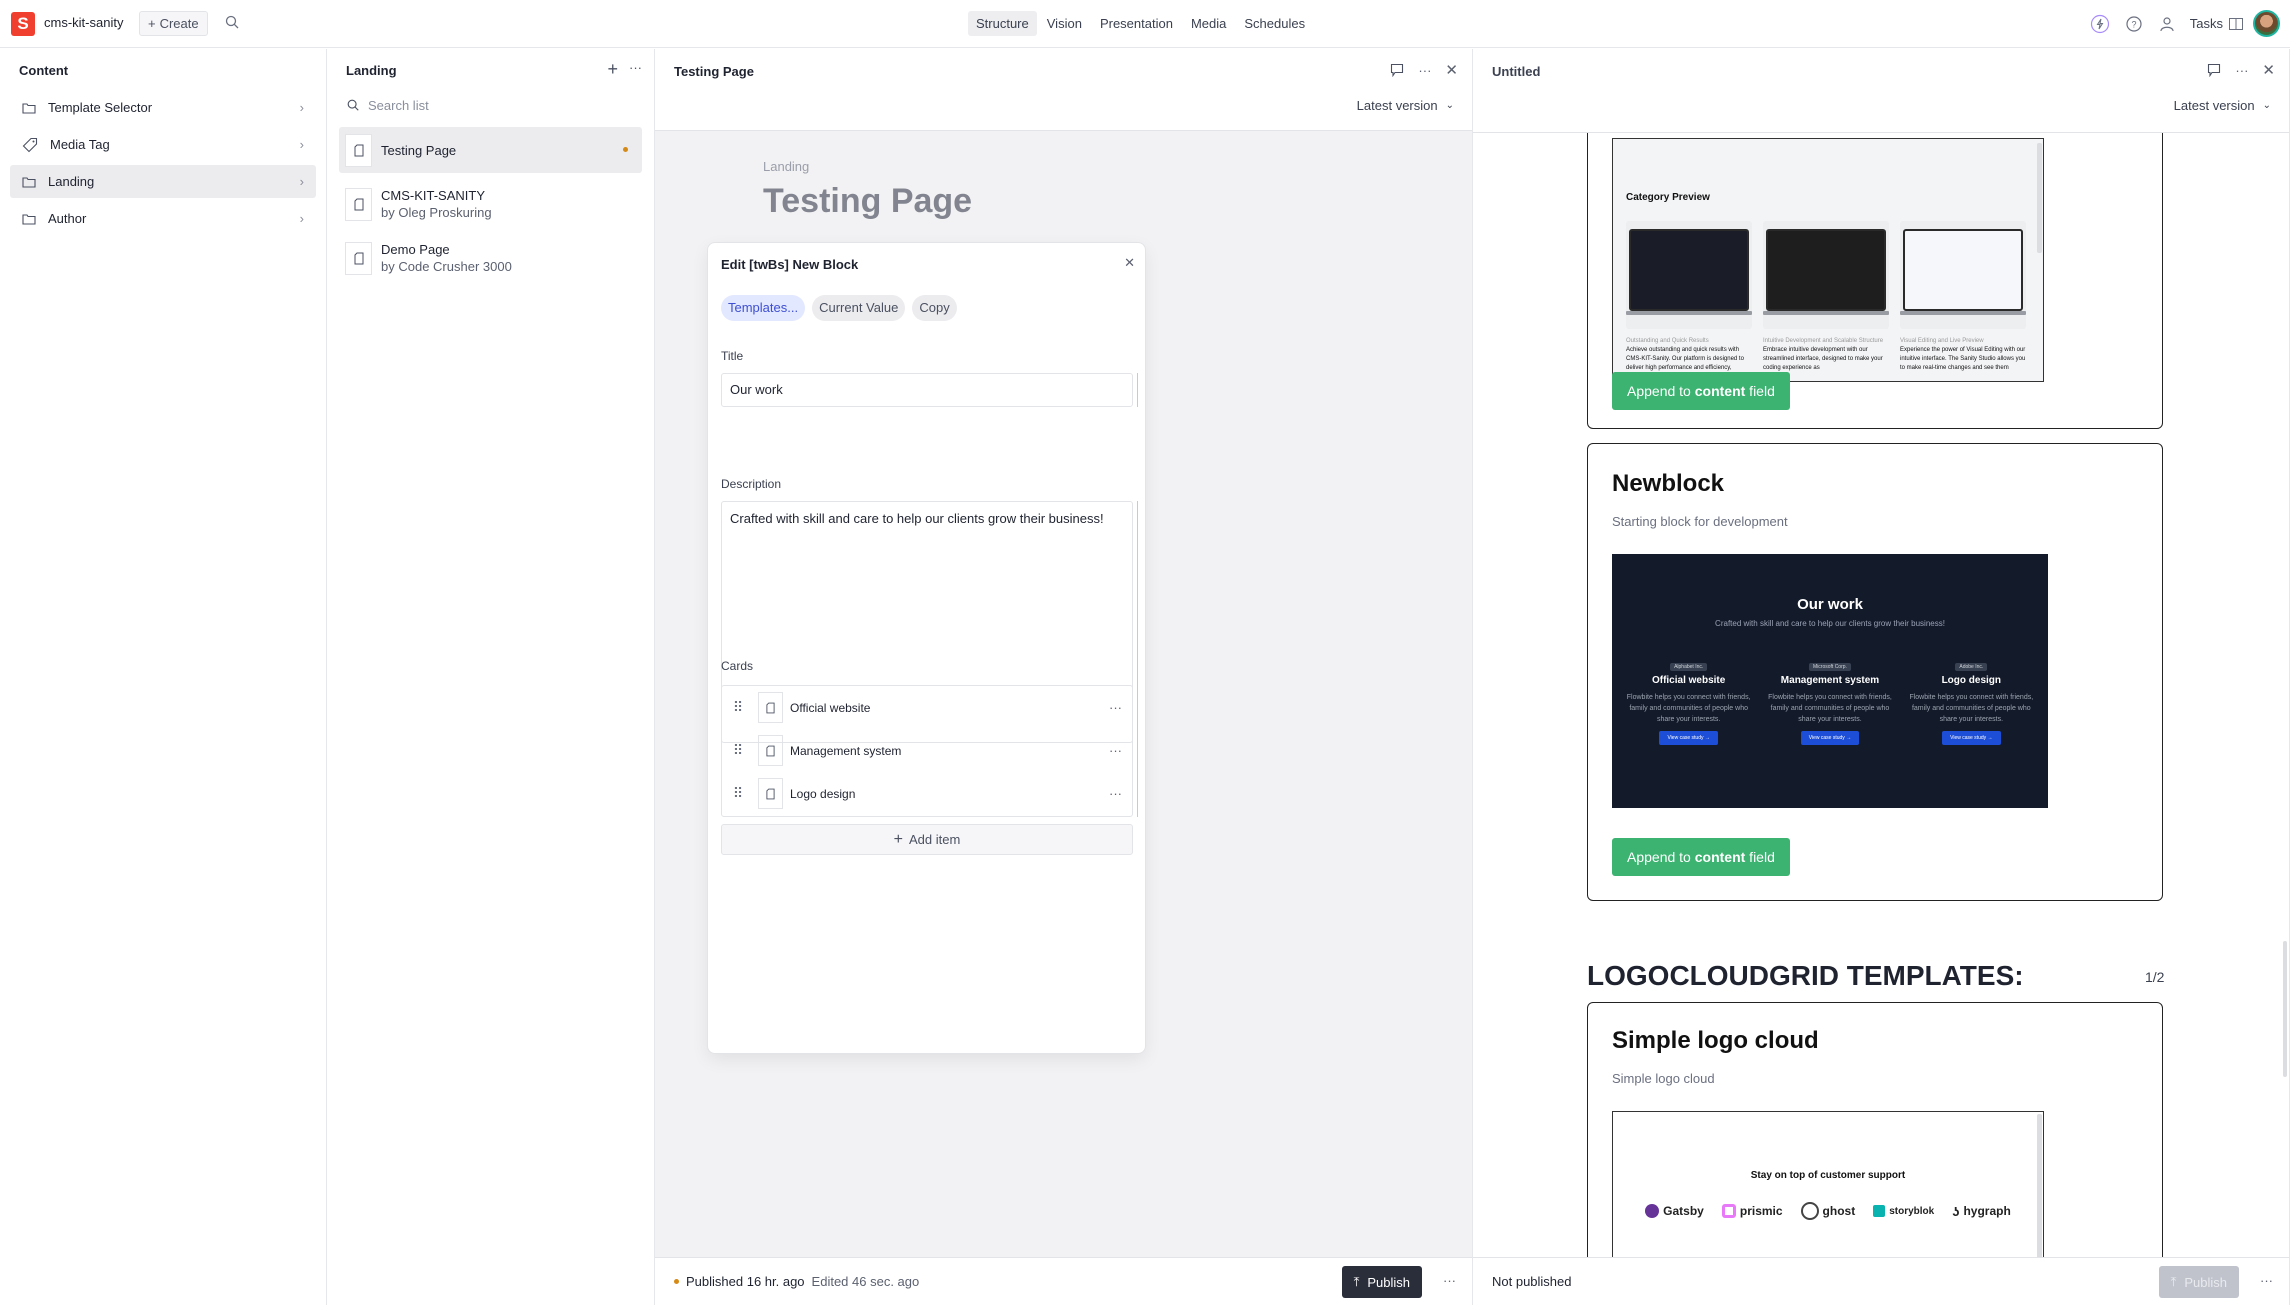 The width and height of the screenshot is (2290, 1305). I want to click on ai-assist-icon, so click(2100, 24).